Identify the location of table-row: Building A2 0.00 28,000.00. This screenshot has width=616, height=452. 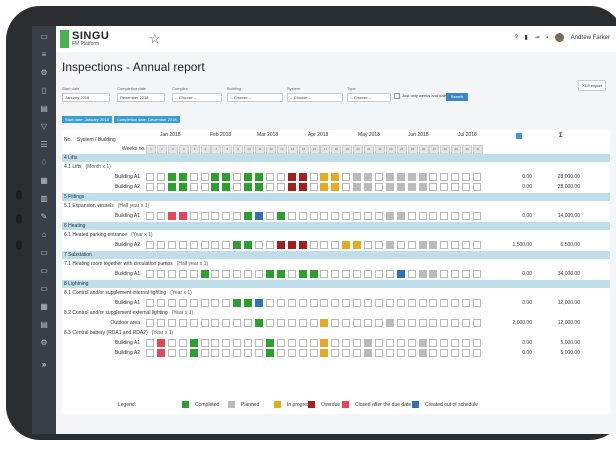
(336, 188).